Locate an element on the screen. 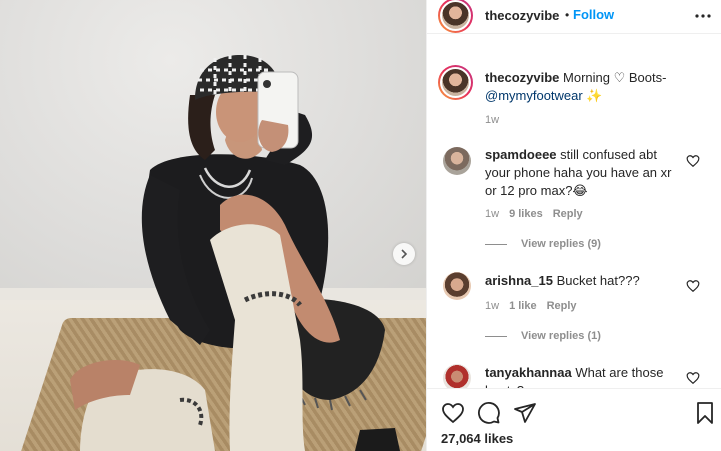 This screenshot has height=451, width=721. view-replies-label: View replies (1) is located at coordinates (561, 336).